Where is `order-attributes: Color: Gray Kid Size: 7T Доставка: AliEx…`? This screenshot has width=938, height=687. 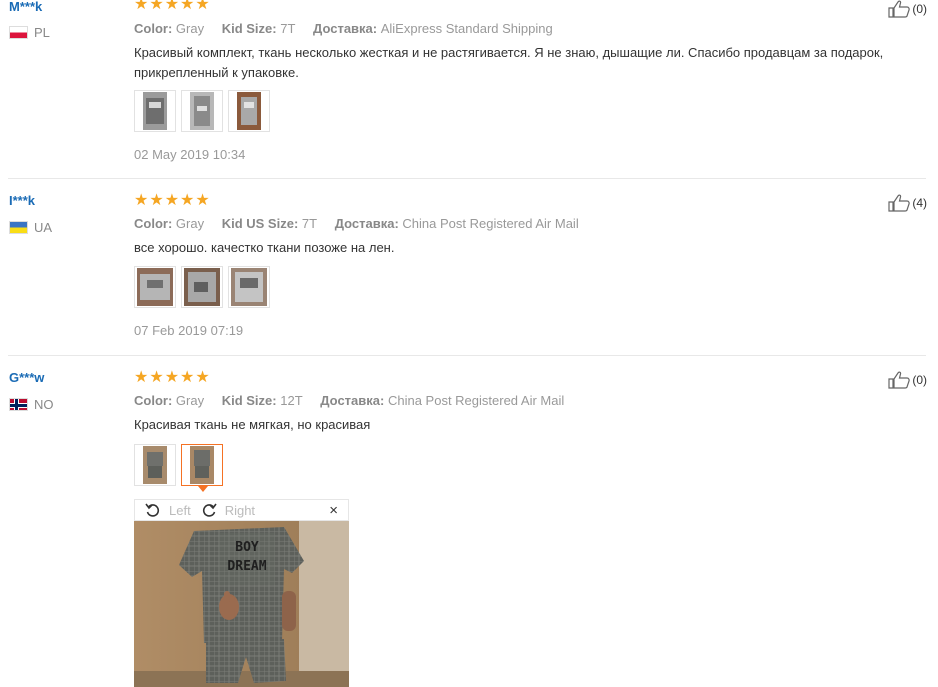 order-attributes: Color: Gray Kid Size: 7T Доставка: AliEx… is located at coordinates (343, 28).